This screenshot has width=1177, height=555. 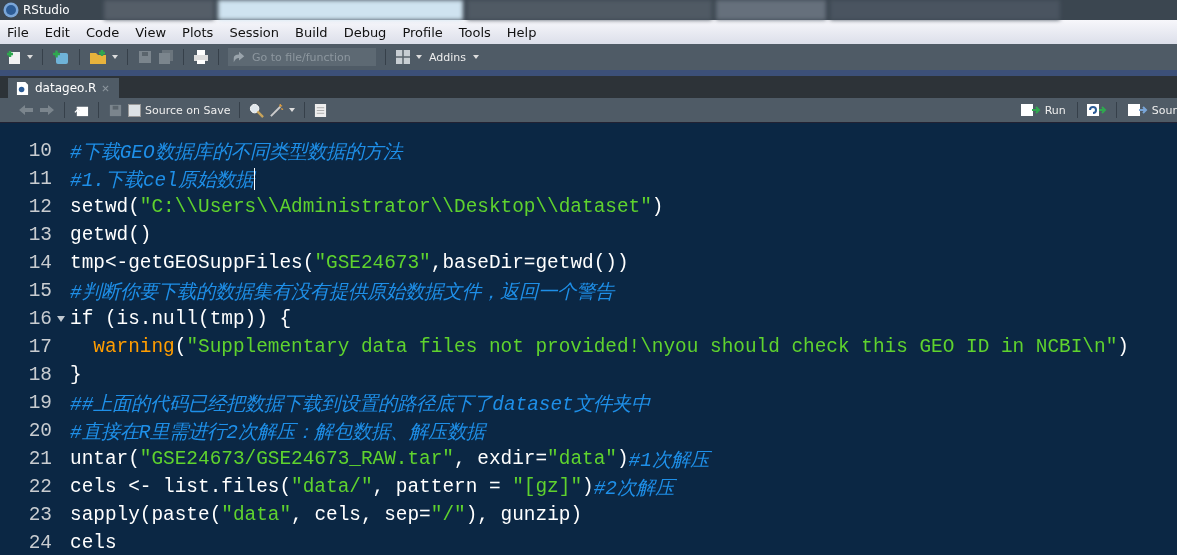 What do you see at coordinates (39, 431) in the screenshot?
I see `line-number: 20` at bounding box center [39, 431].